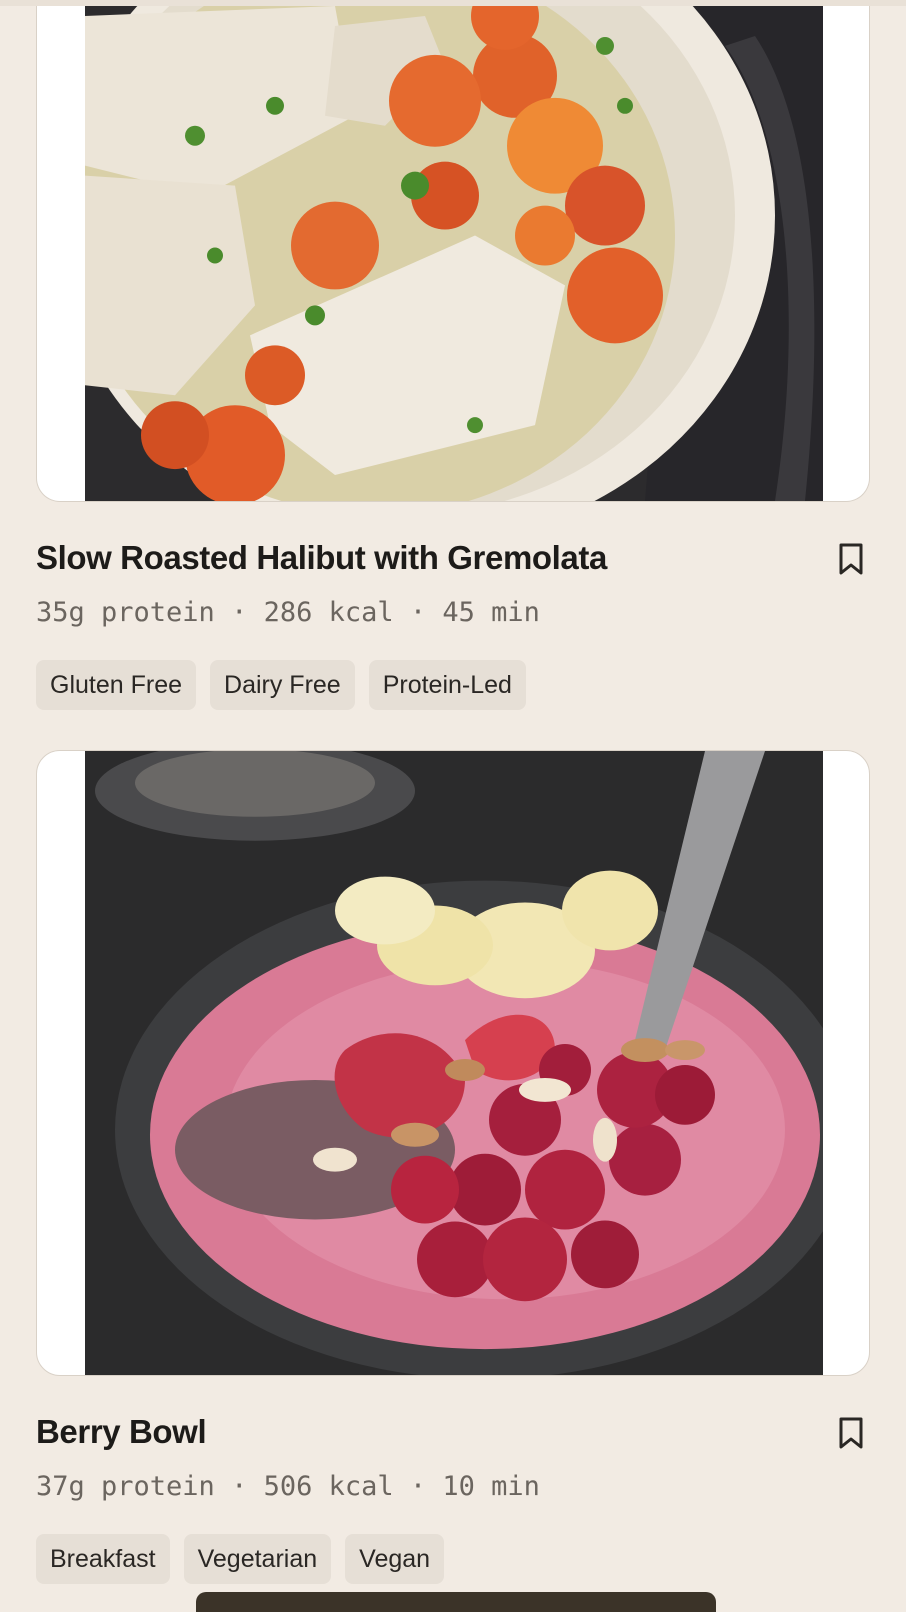 The width and height of the screenshot is (906, 1612). What do you see at coordinates (282, 685) in the screenshot?
I see `tag-chip: Dairy Free` at bounding box center [282, 685].